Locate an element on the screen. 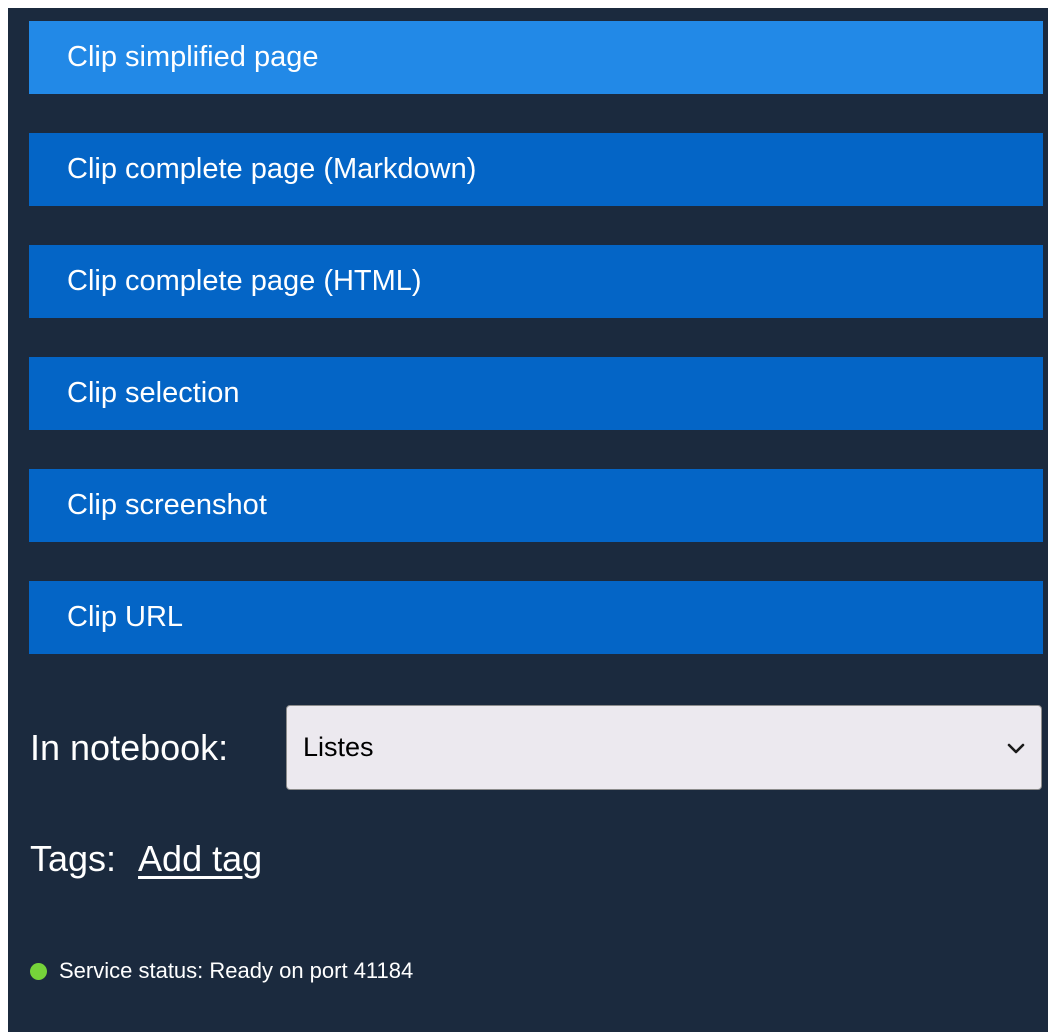 The height and width of the screenshot is (1032, 1048). clip-screenshot-button: Clip screenshot is located at coordinates (536, 505).